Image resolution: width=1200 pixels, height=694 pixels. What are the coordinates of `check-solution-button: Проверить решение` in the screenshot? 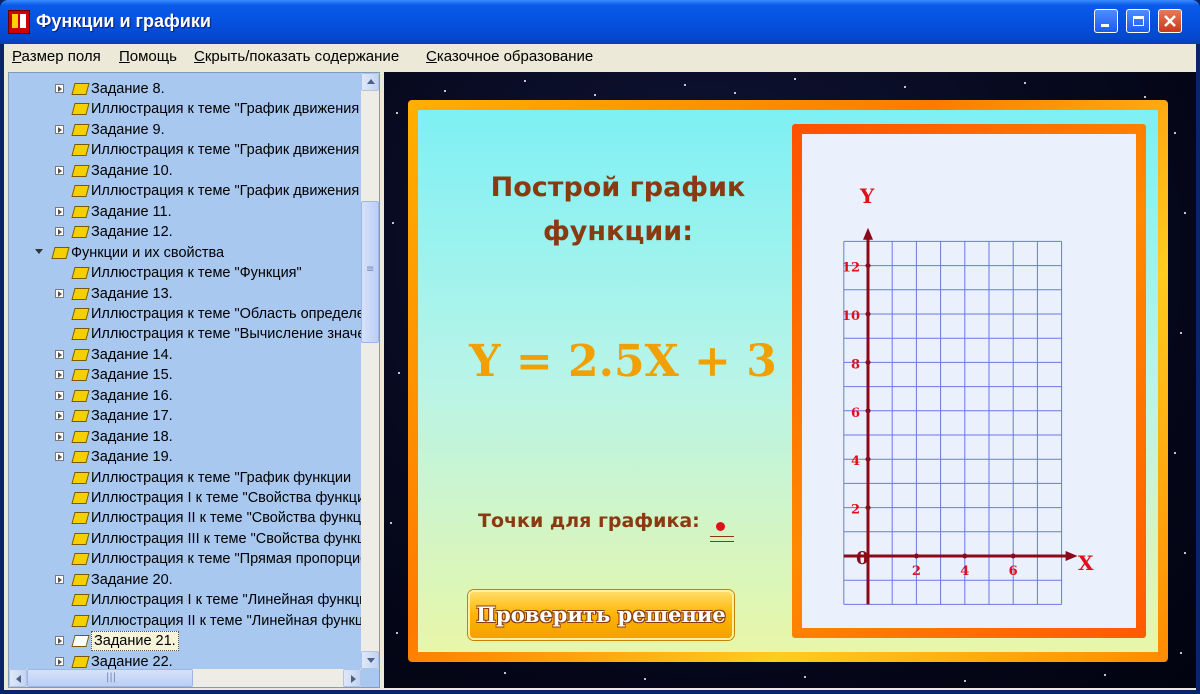 It's located at (601, 615).